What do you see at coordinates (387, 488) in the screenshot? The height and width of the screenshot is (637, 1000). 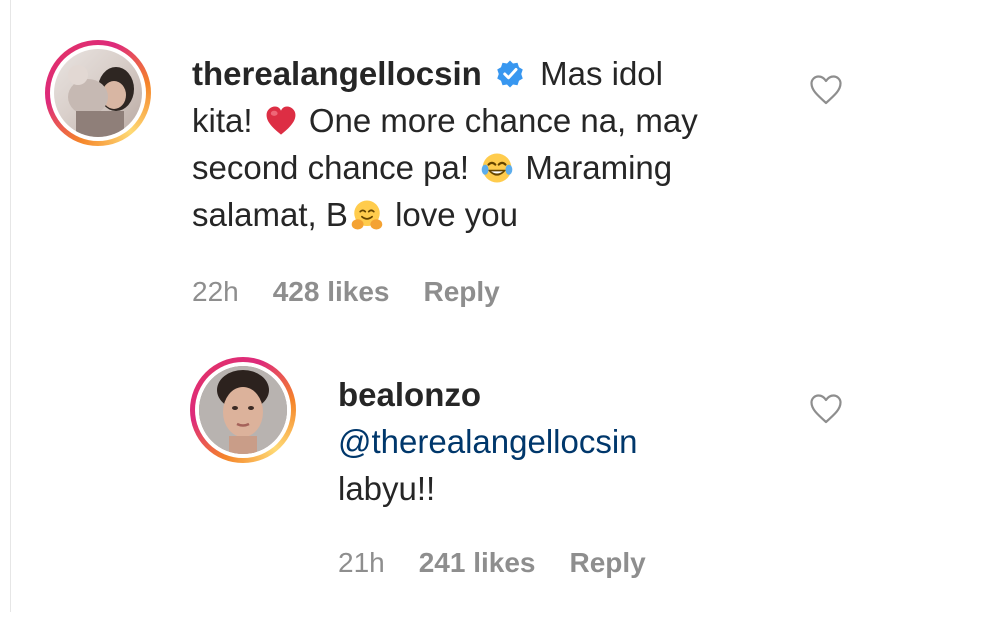 I see `reply-text: labyu!!` at bounding box center [387, 488].